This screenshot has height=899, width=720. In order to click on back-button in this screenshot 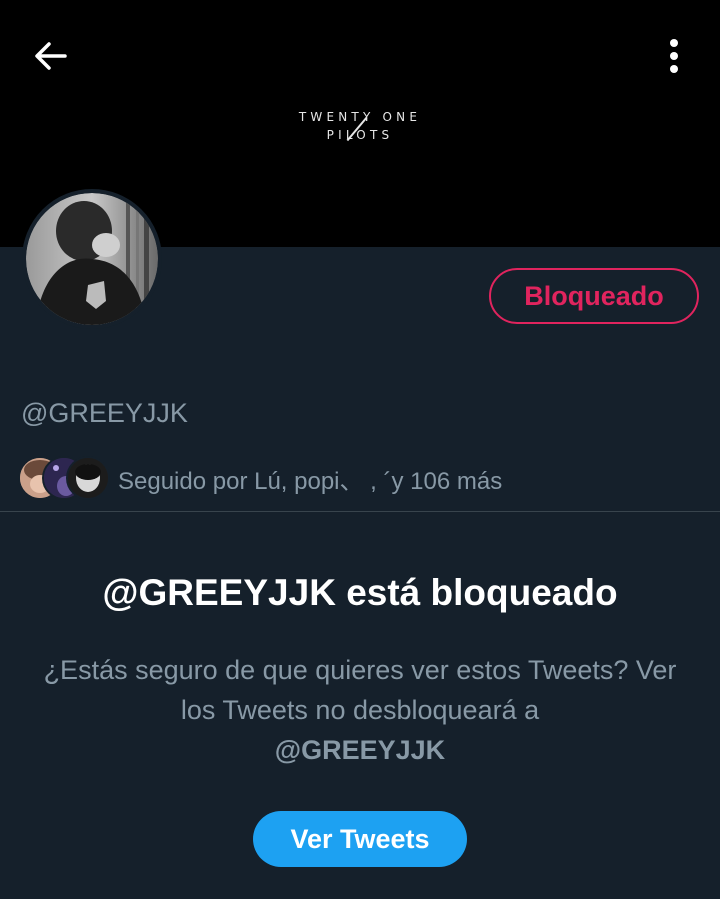, I will do `click(50, 56)`.